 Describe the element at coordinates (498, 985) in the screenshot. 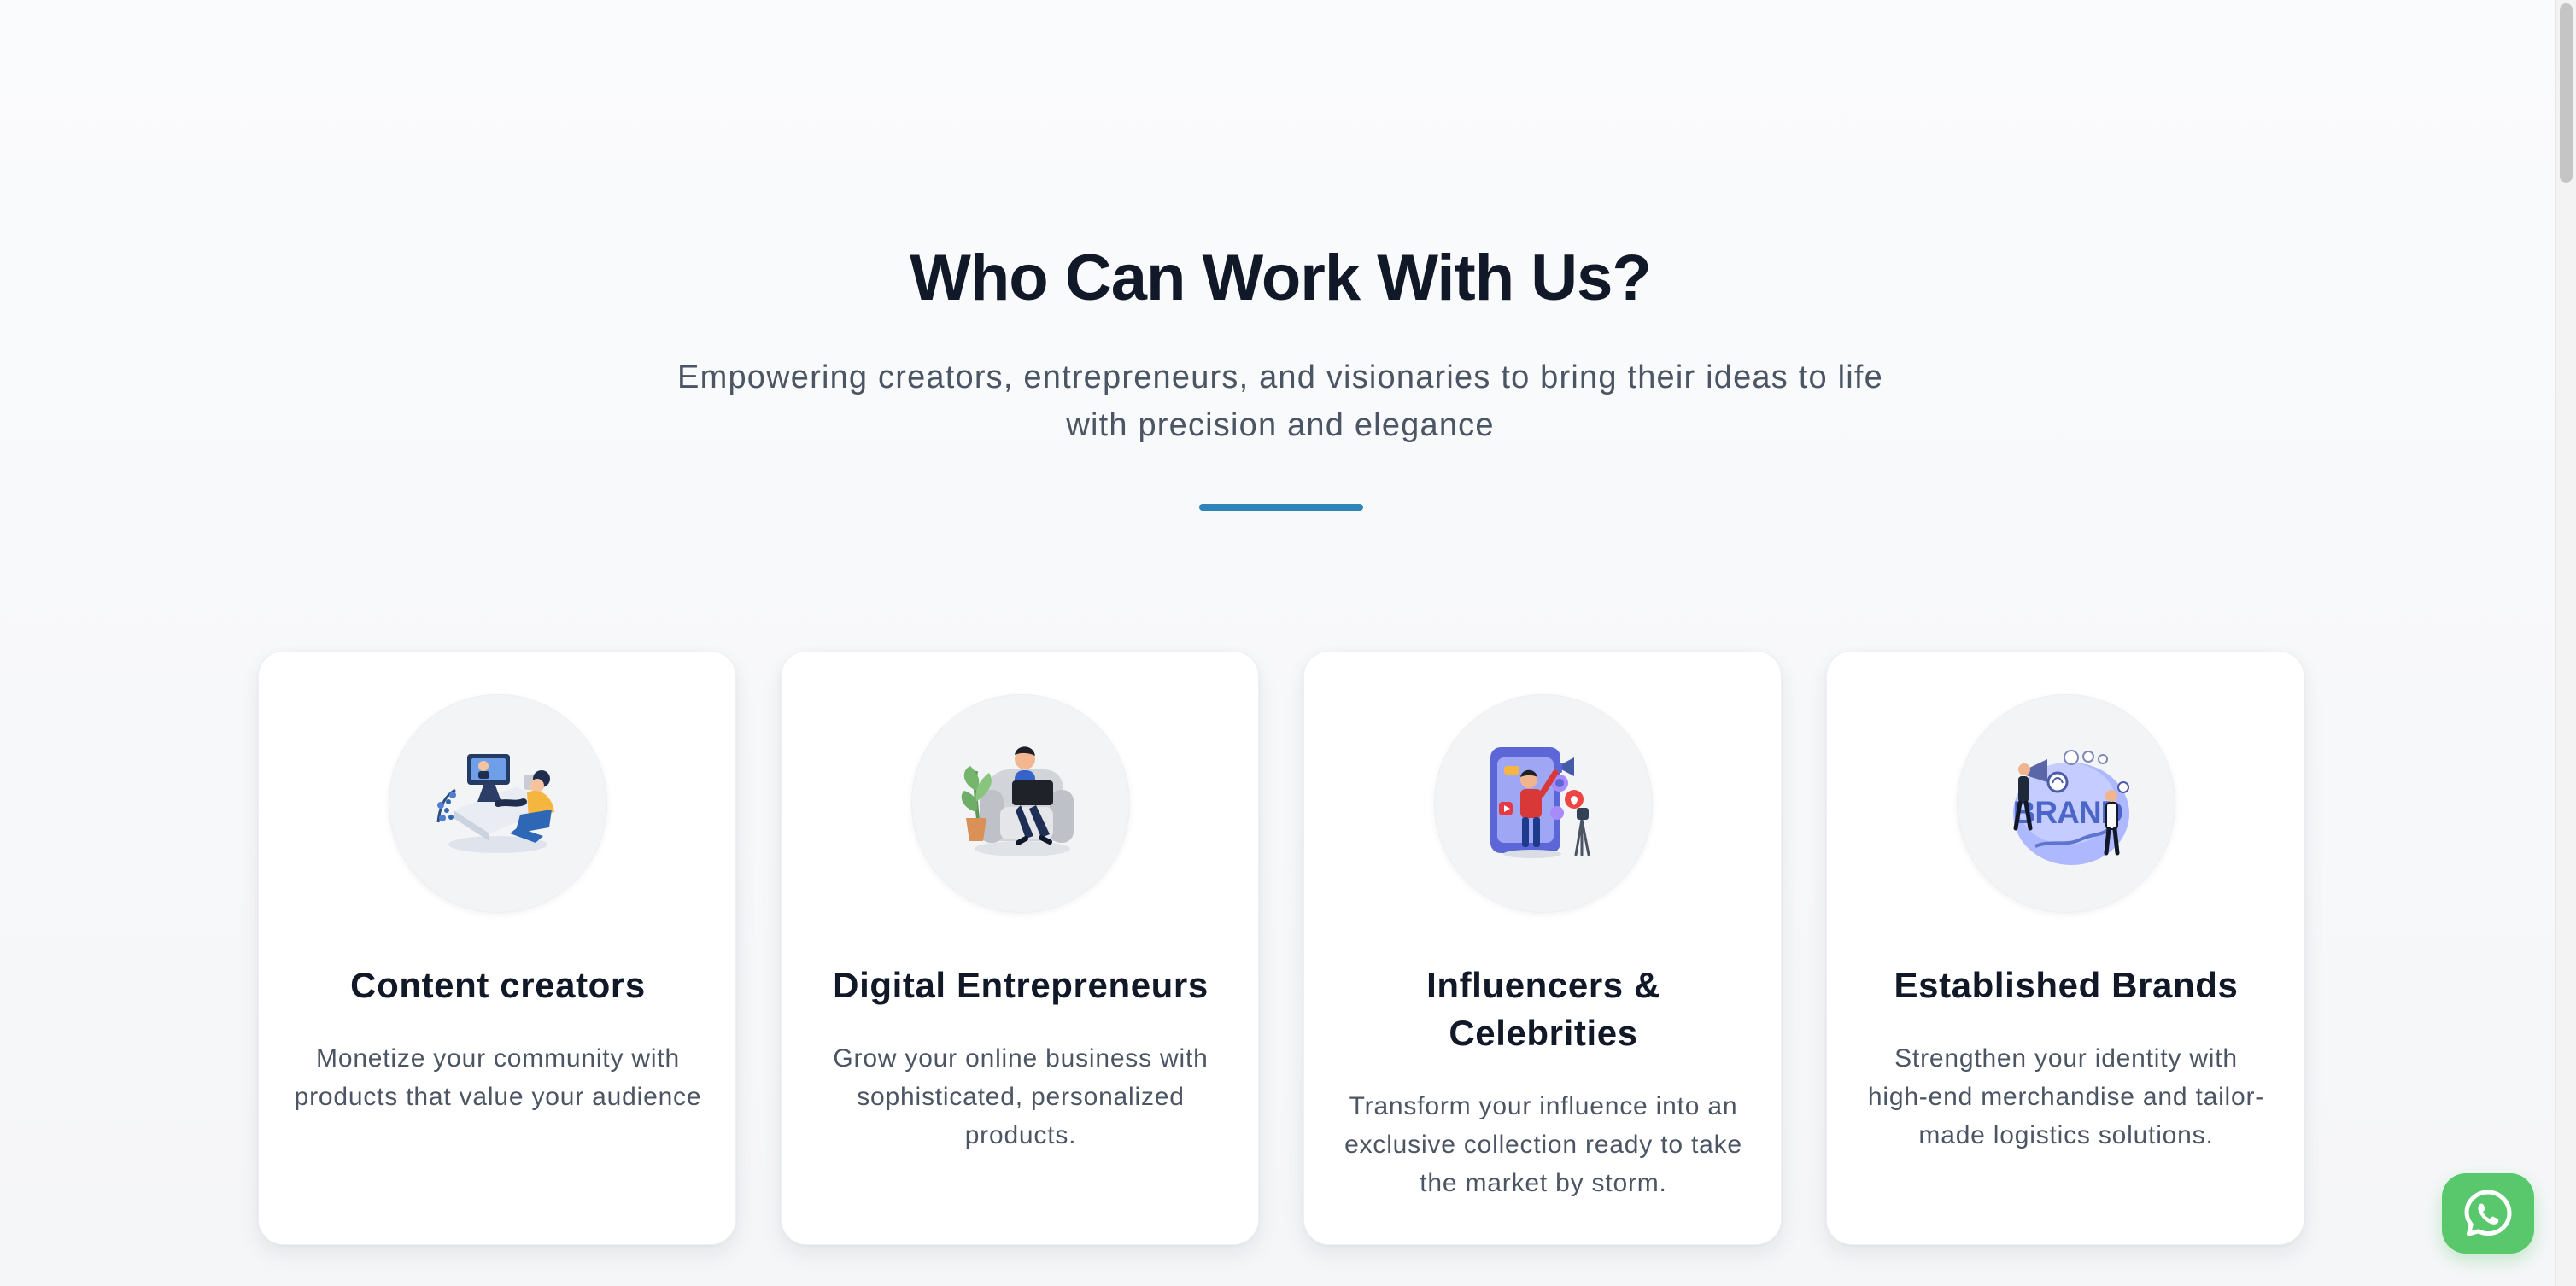

I see `card-title: Content creators` at that location.